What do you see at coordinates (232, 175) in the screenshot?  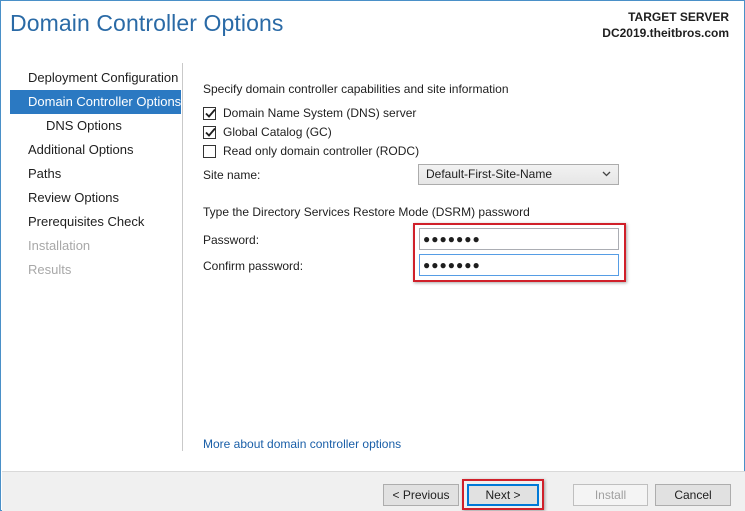 I see `site-name-label: Site name:` at bounding box center [232, 175].